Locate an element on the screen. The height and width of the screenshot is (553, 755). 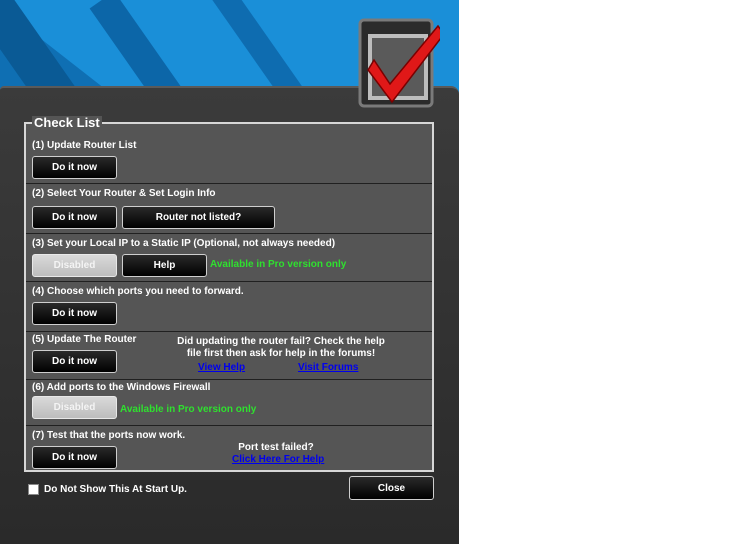
step7-do-it-now-button: Do it now is located at coordinates (74, 457).